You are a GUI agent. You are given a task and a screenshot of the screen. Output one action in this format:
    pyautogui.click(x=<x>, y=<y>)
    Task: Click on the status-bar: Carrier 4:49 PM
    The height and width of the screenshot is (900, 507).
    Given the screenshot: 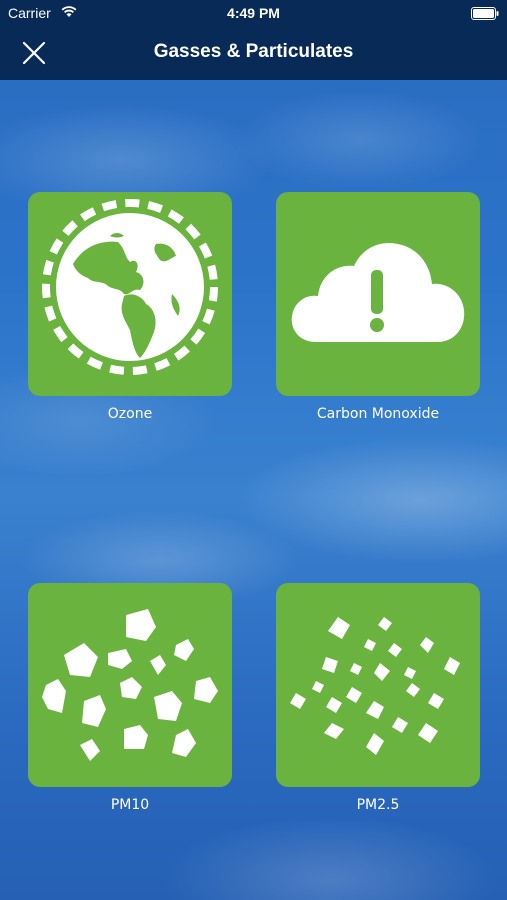 What is the action you would take?
    pyautogui.click(x=253, y=14)
    